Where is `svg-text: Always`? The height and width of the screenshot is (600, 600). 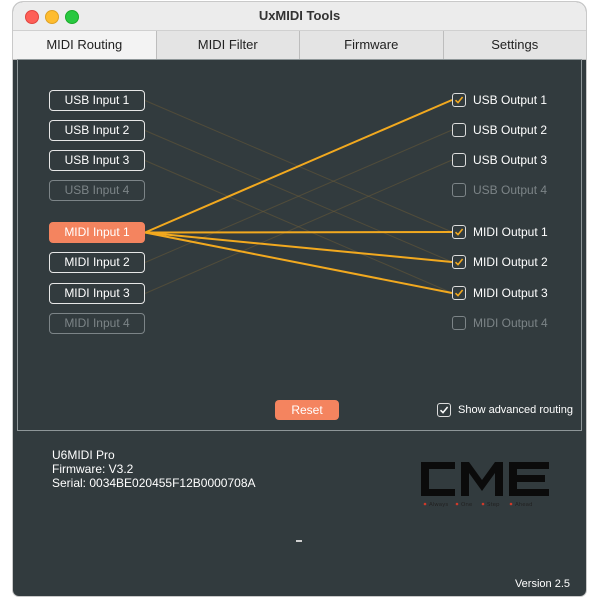 svg-text: Always is located at coordinates (438, 505).